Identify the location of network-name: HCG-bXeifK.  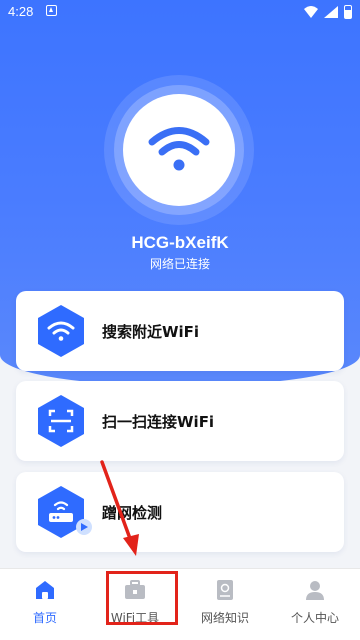
(180, 242).